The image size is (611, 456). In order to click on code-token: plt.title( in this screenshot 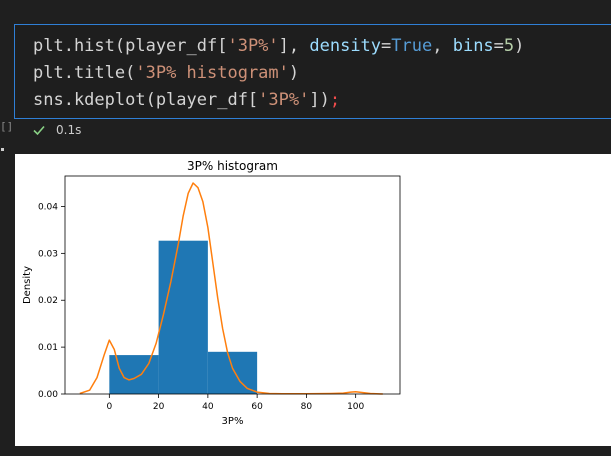, I will do `click(84, 73)`.